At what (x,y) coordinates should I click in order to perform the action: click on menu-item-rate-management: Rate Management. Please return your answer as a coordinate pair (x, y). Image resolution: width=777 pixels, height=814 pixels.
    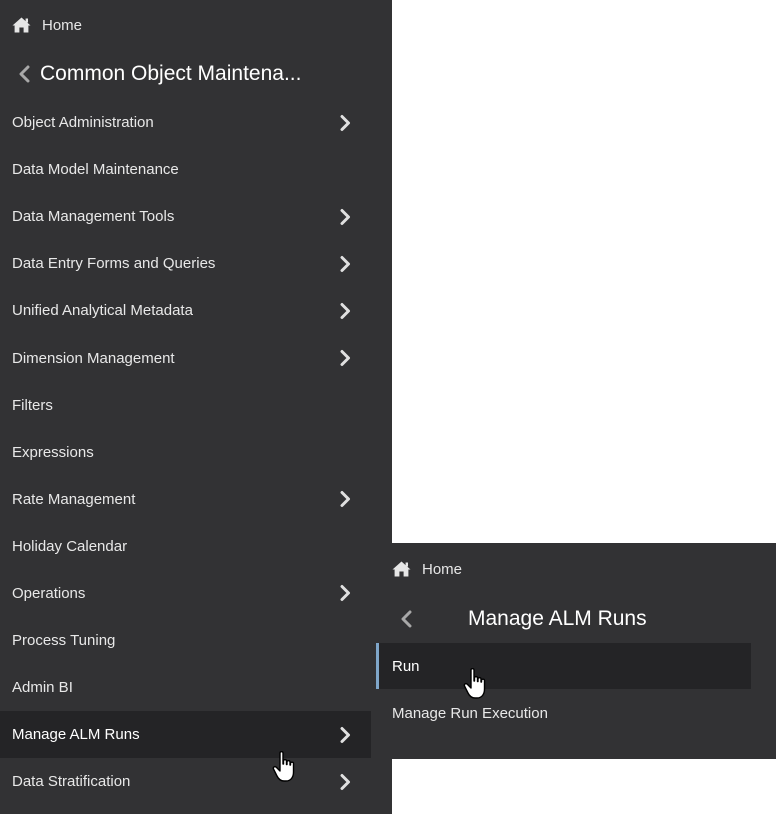
    Looking at the image, I should click on (185, 499).